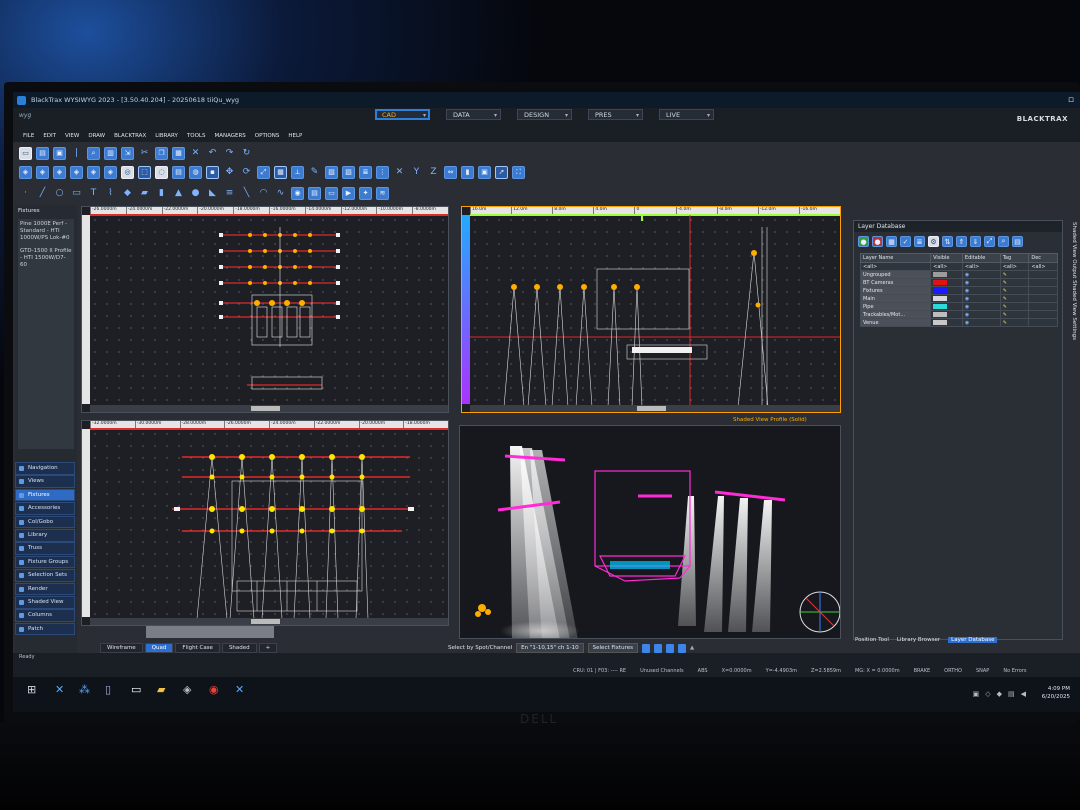 The width and height of the screenshot is (1080, 810). I want to click on align-icon, so click(681, 648).